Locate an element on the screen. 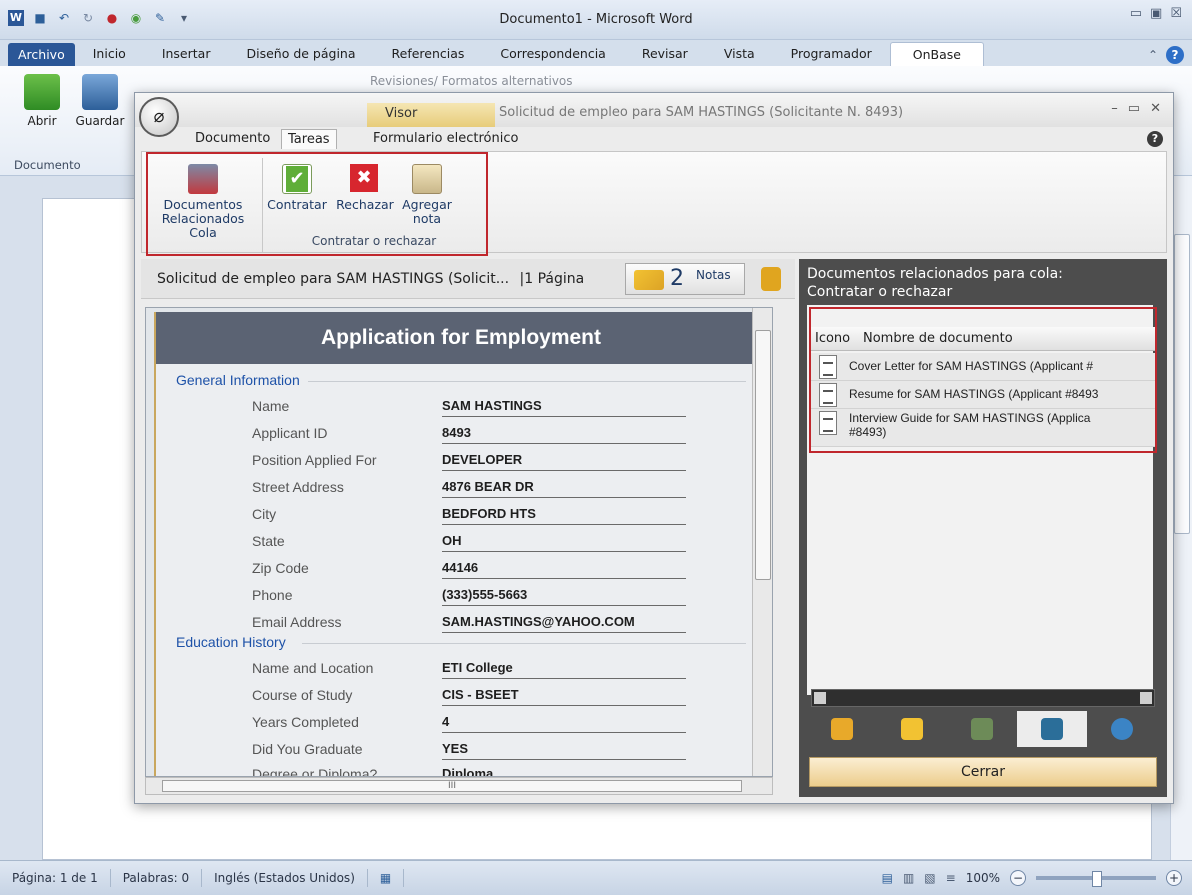 This screenshot has height=895, width=1192. field-city: BEDFORD HTS is located at coordinates (564, 515).